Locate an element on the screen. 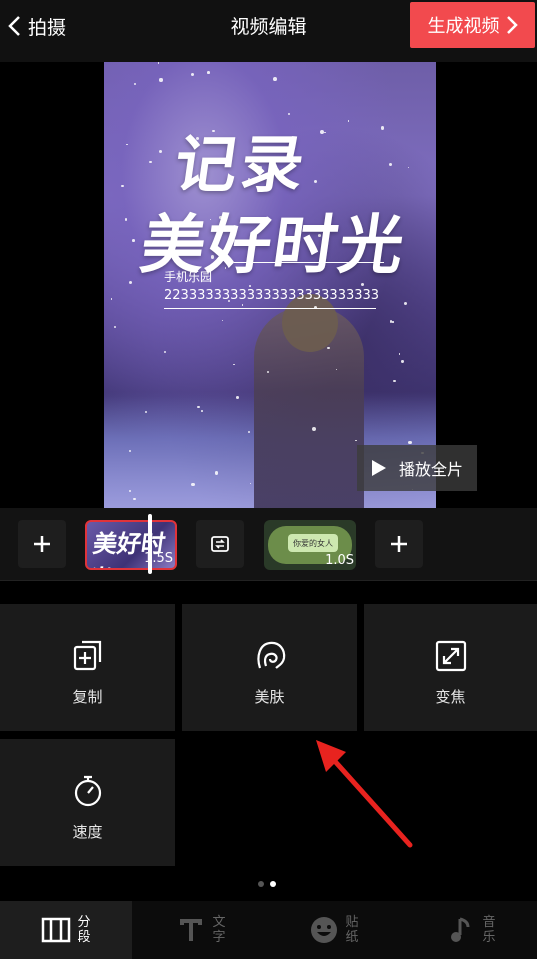 This screenshot has height=959, width=537. play-icon is located at coordinates (378, 468).